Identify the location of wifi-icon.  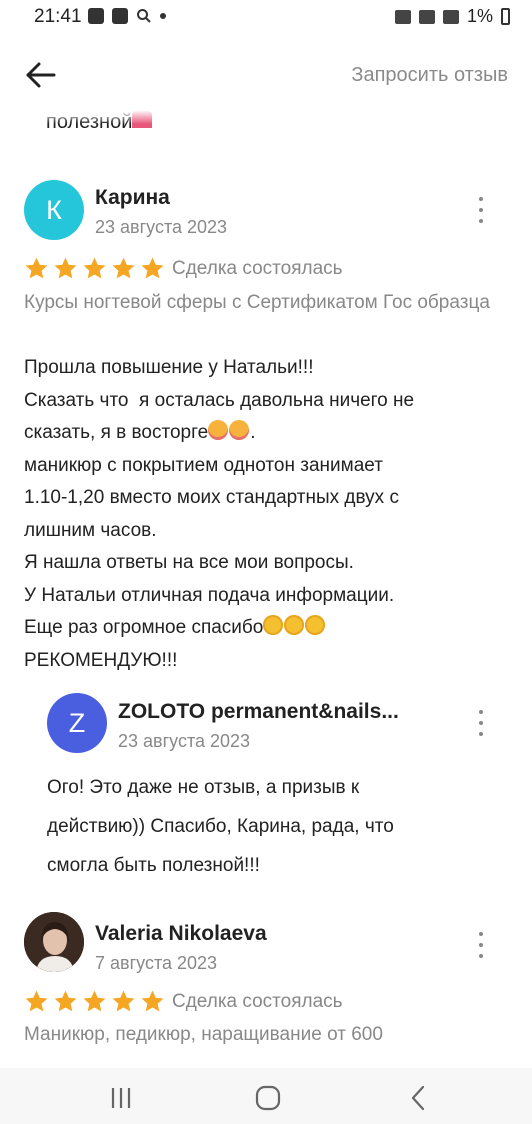
(426, 16).